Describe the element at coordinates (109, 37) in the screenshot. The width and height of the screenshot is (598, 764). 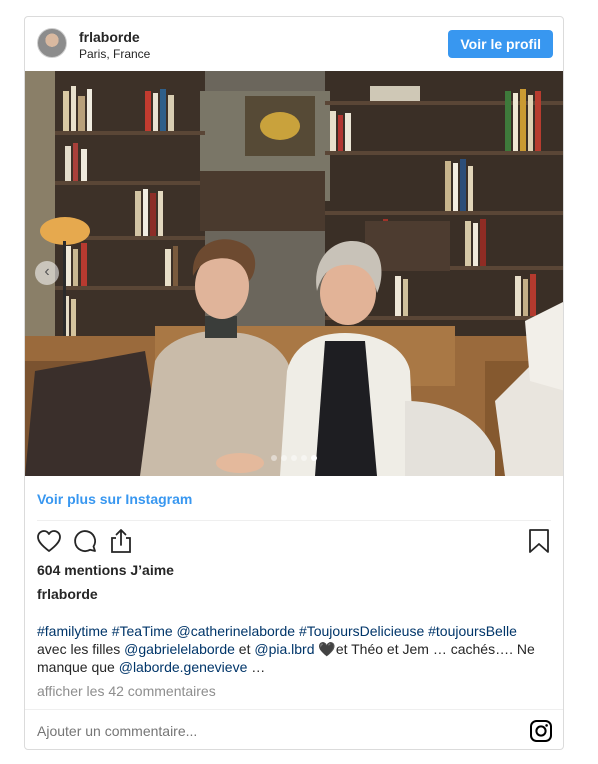
I see `header-username: frlaborde` at that location.